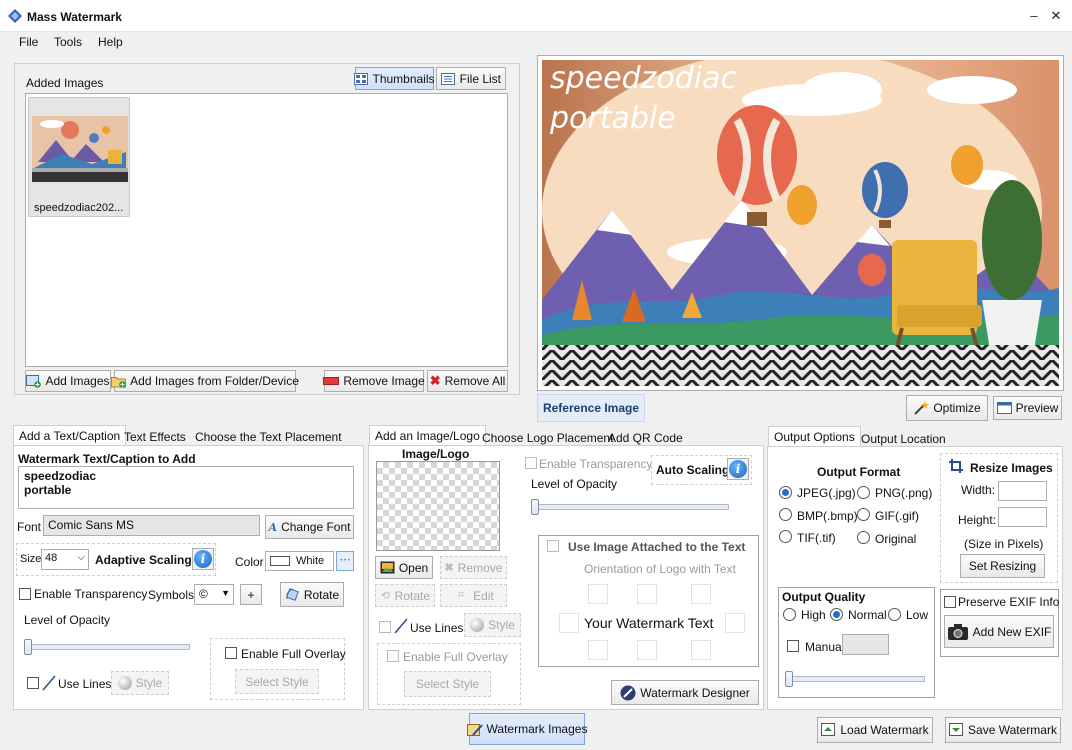 This screenshot has width=1072, height=750. I want to click on menu-tools: Tools, so click(68, 42).